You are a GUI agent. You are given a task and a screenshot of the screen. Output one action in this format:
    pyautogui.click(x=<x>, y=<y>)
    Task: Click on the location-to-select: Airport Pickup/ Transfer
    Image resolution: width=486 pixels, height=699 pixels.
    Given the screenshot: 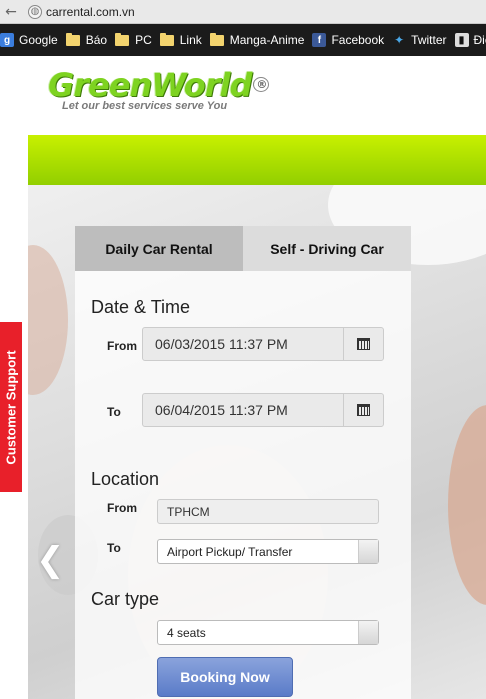 What is the action you would take?
    pyautogui.click(x=268, y=551)
    